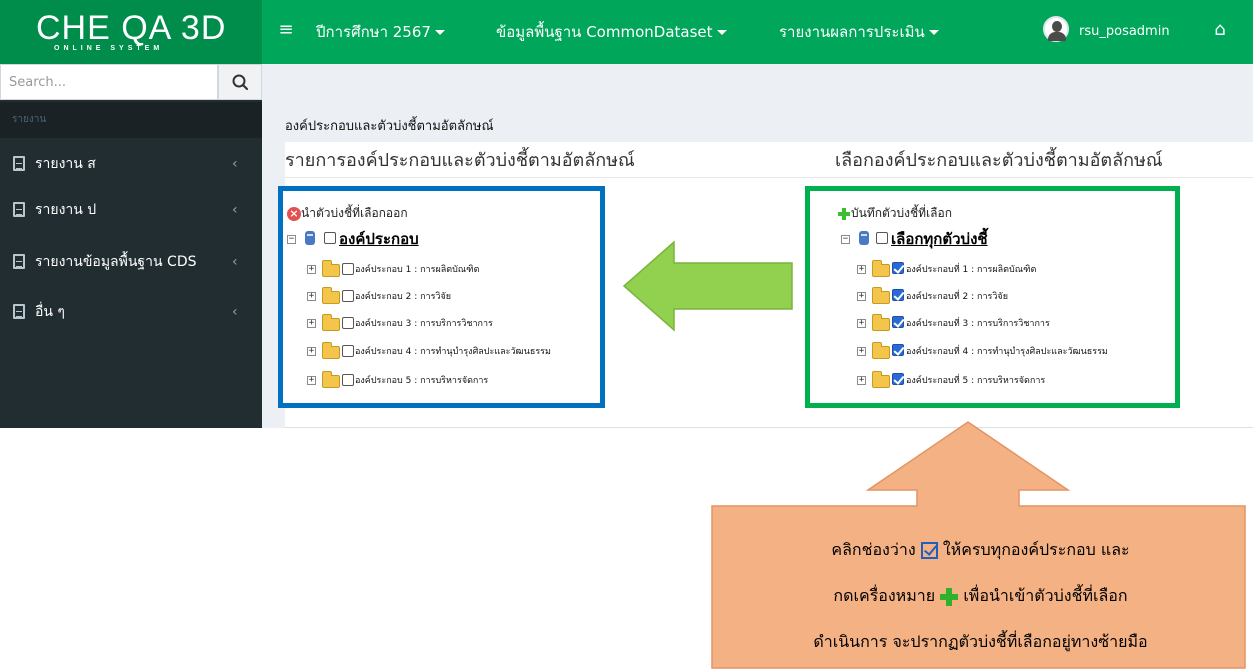  I want to click on sidebar-item-label: รายงานข้อมูลพื้นฐาน CDS, so click(116, 262).